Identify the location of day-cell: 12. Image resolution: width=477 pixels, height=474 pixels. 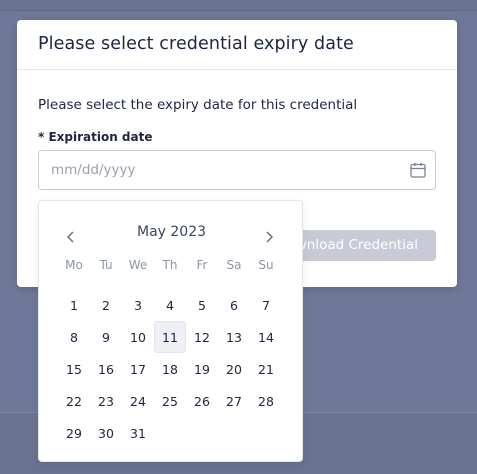
(202, 337).